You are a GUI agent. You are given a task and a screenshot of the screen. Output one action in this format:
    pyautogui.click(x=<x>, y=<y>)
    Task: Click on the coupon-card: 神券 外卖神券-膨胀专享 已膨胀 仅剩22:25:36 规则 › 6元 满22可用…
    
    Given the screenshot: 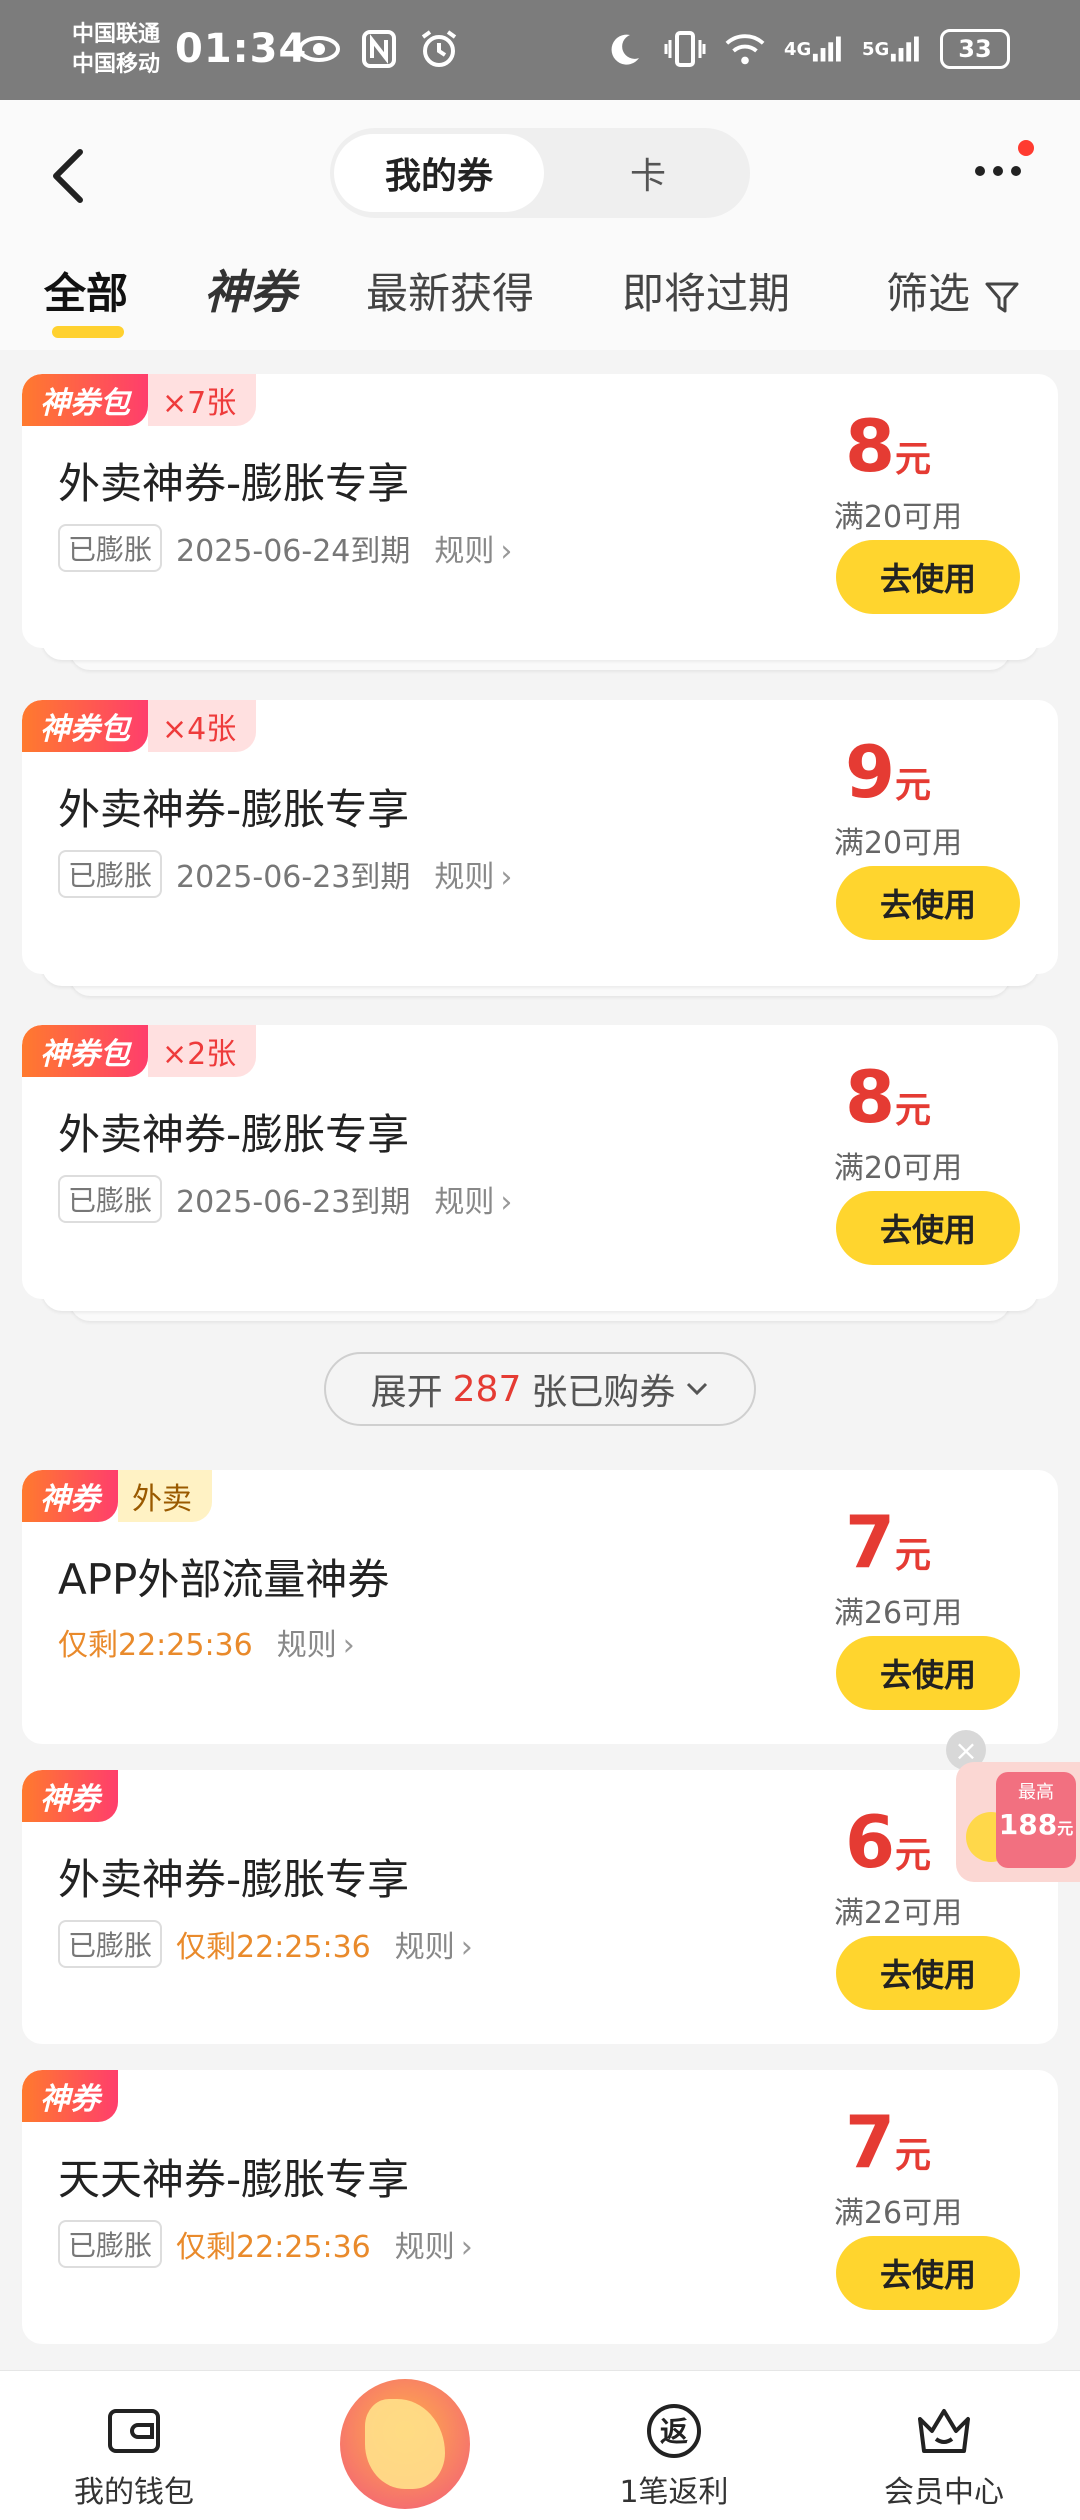 What is the action you would take?
    pyautogui.click(x=540, y=1907)
    